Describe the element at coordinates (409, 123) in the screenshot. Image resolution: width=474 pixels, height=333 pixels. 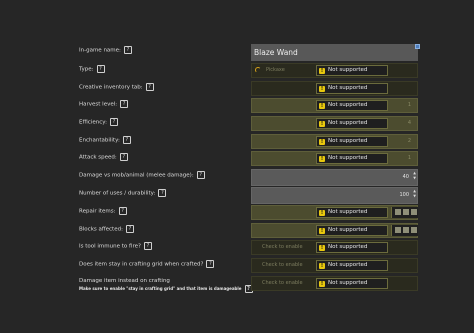
I see `efficiency-value: 4` at that location.